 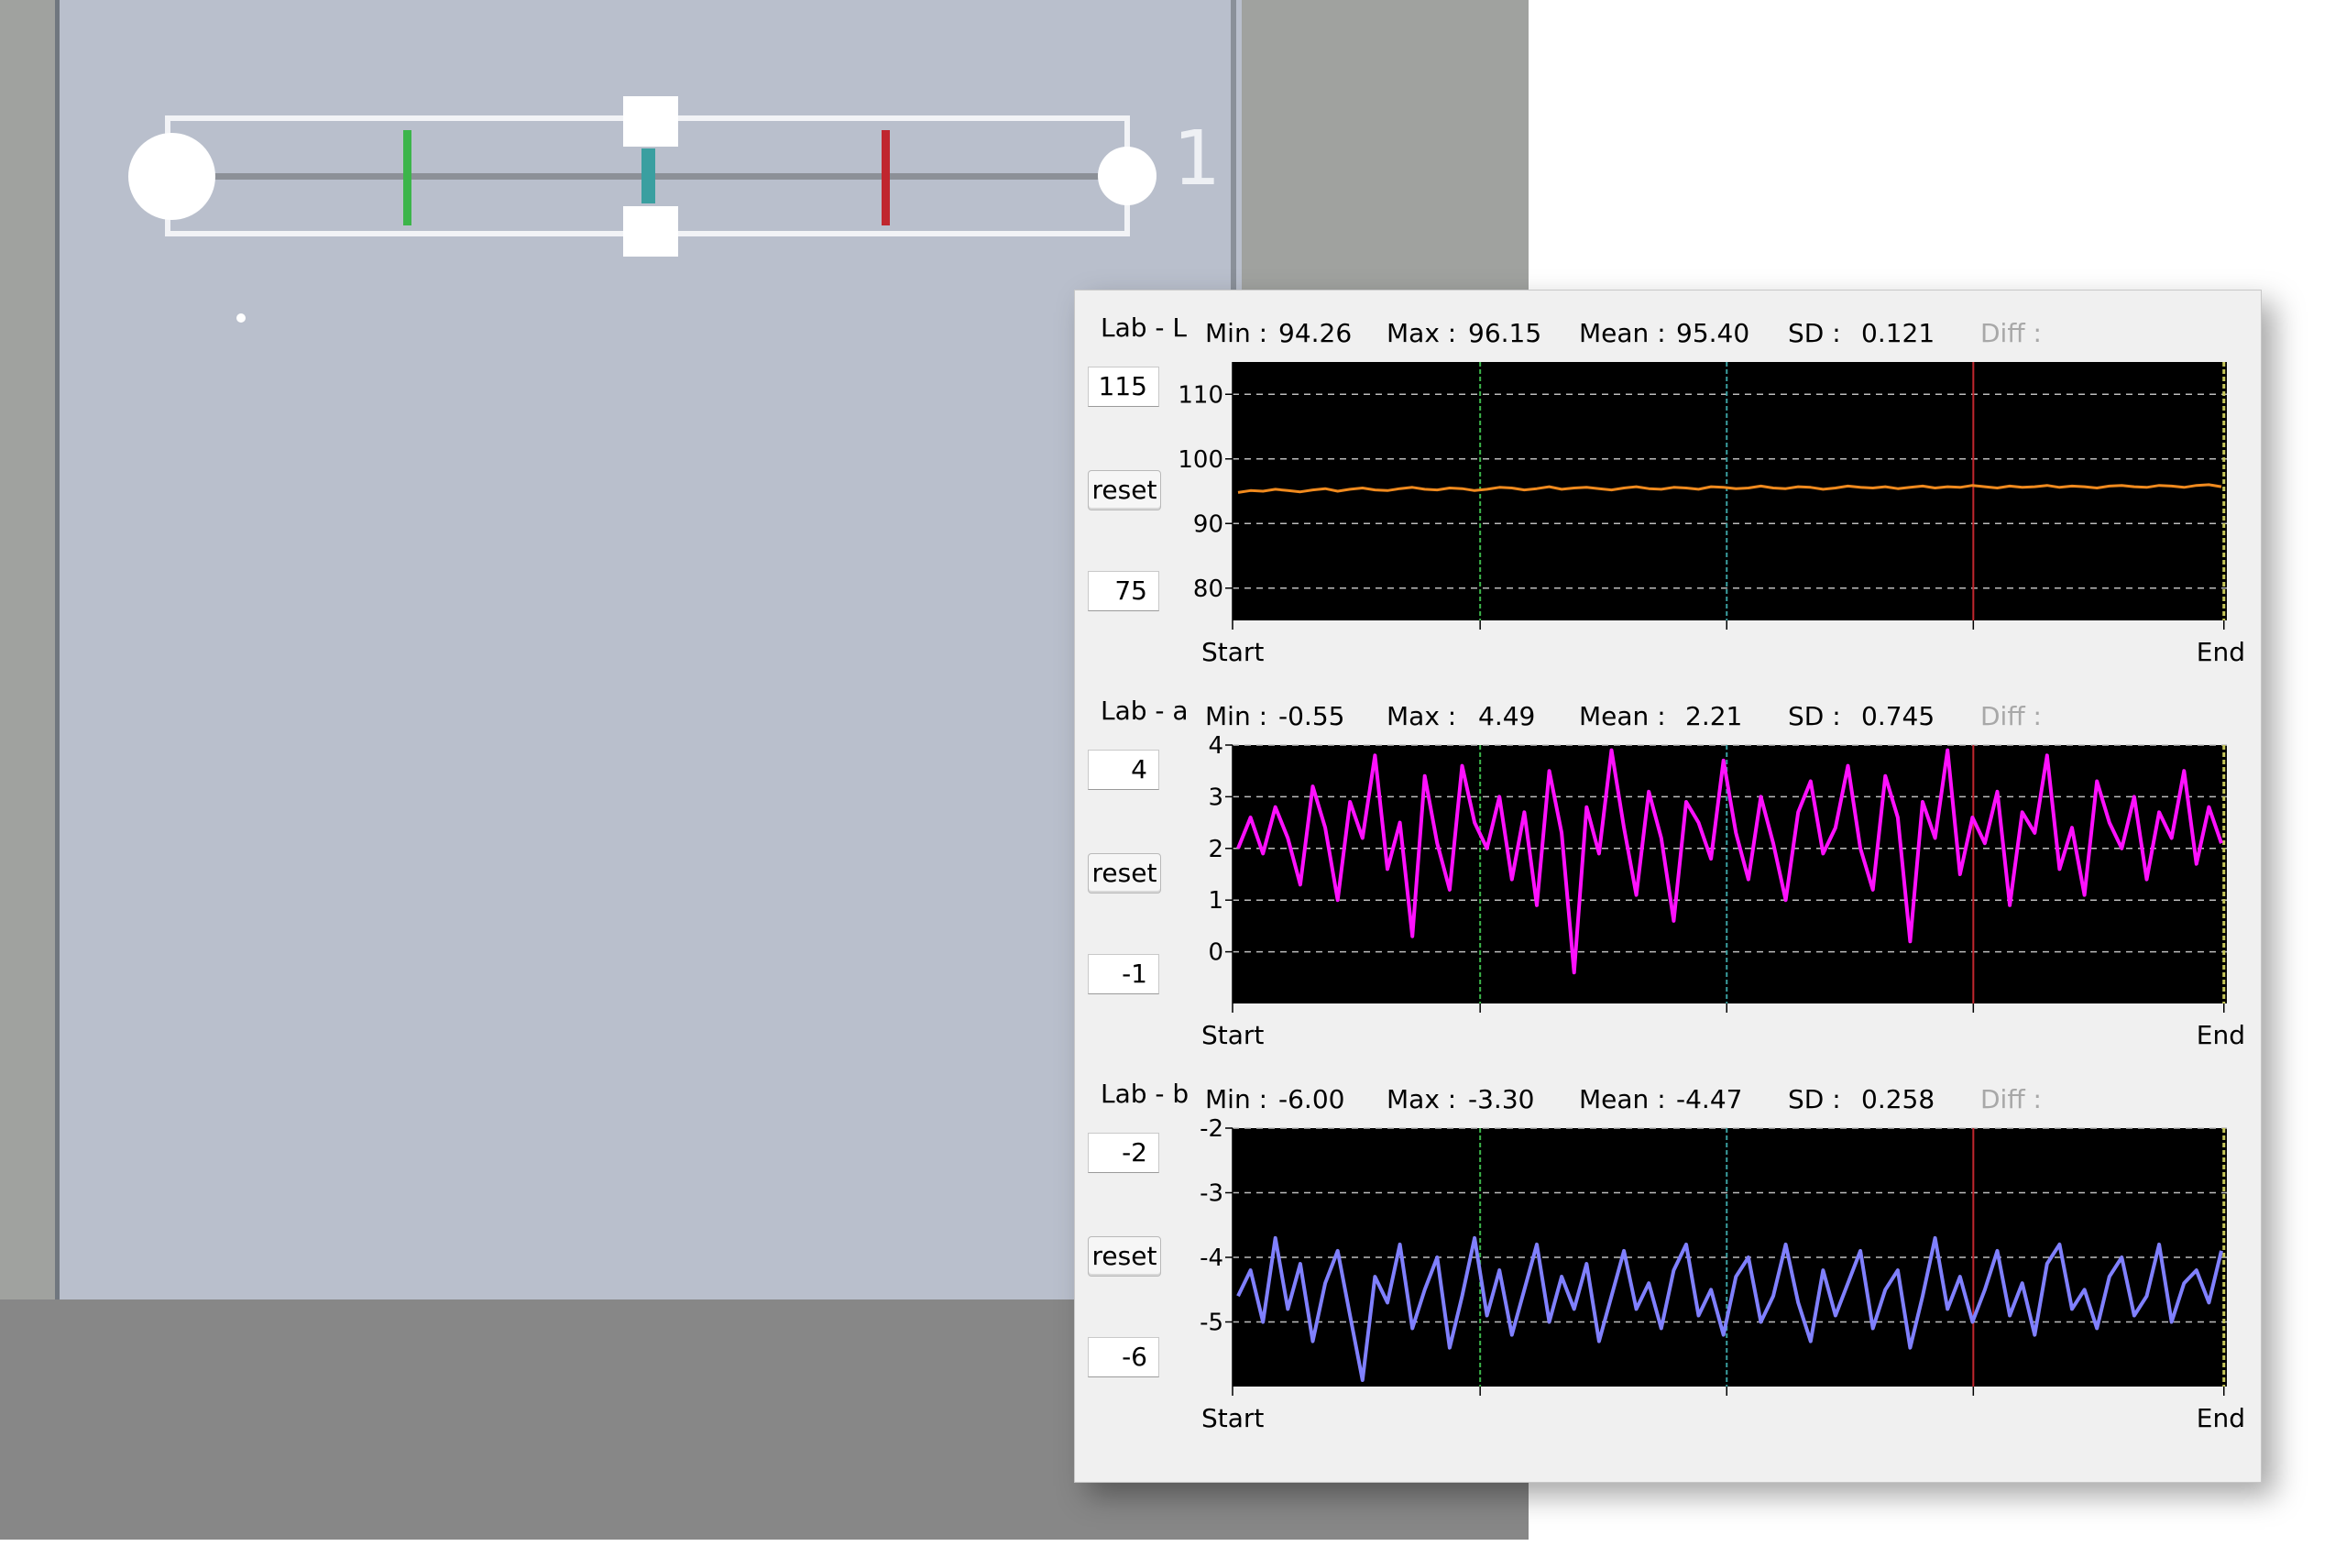 What do you see at coordinates (1730, 874) in the screenshot?
I see `plot-area` at bounding box center [1730, 874].